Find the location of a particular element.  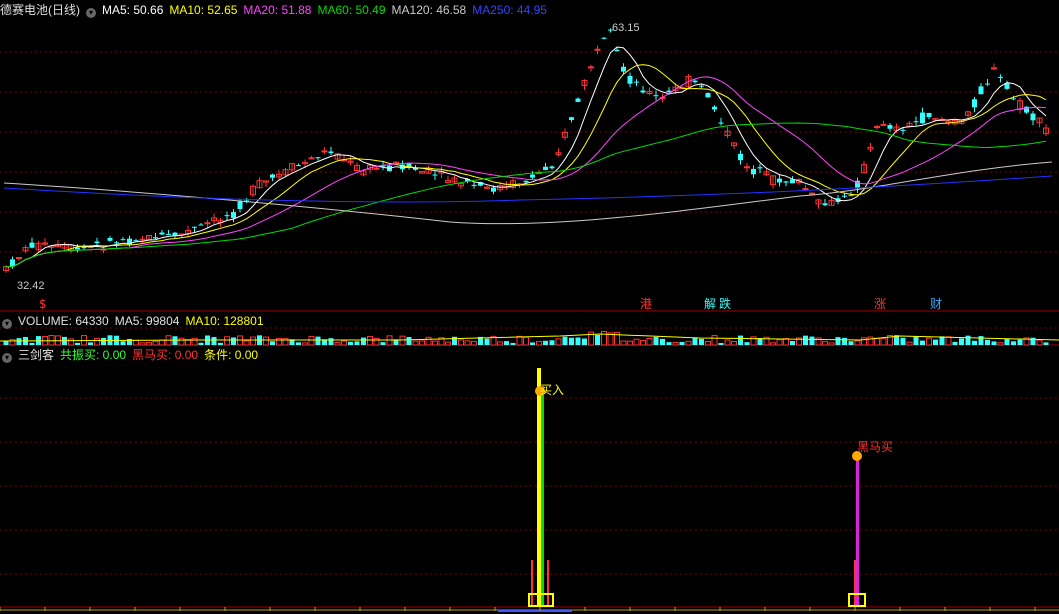

event-marker-unlock: 解 is located at coordinates (710, 304).